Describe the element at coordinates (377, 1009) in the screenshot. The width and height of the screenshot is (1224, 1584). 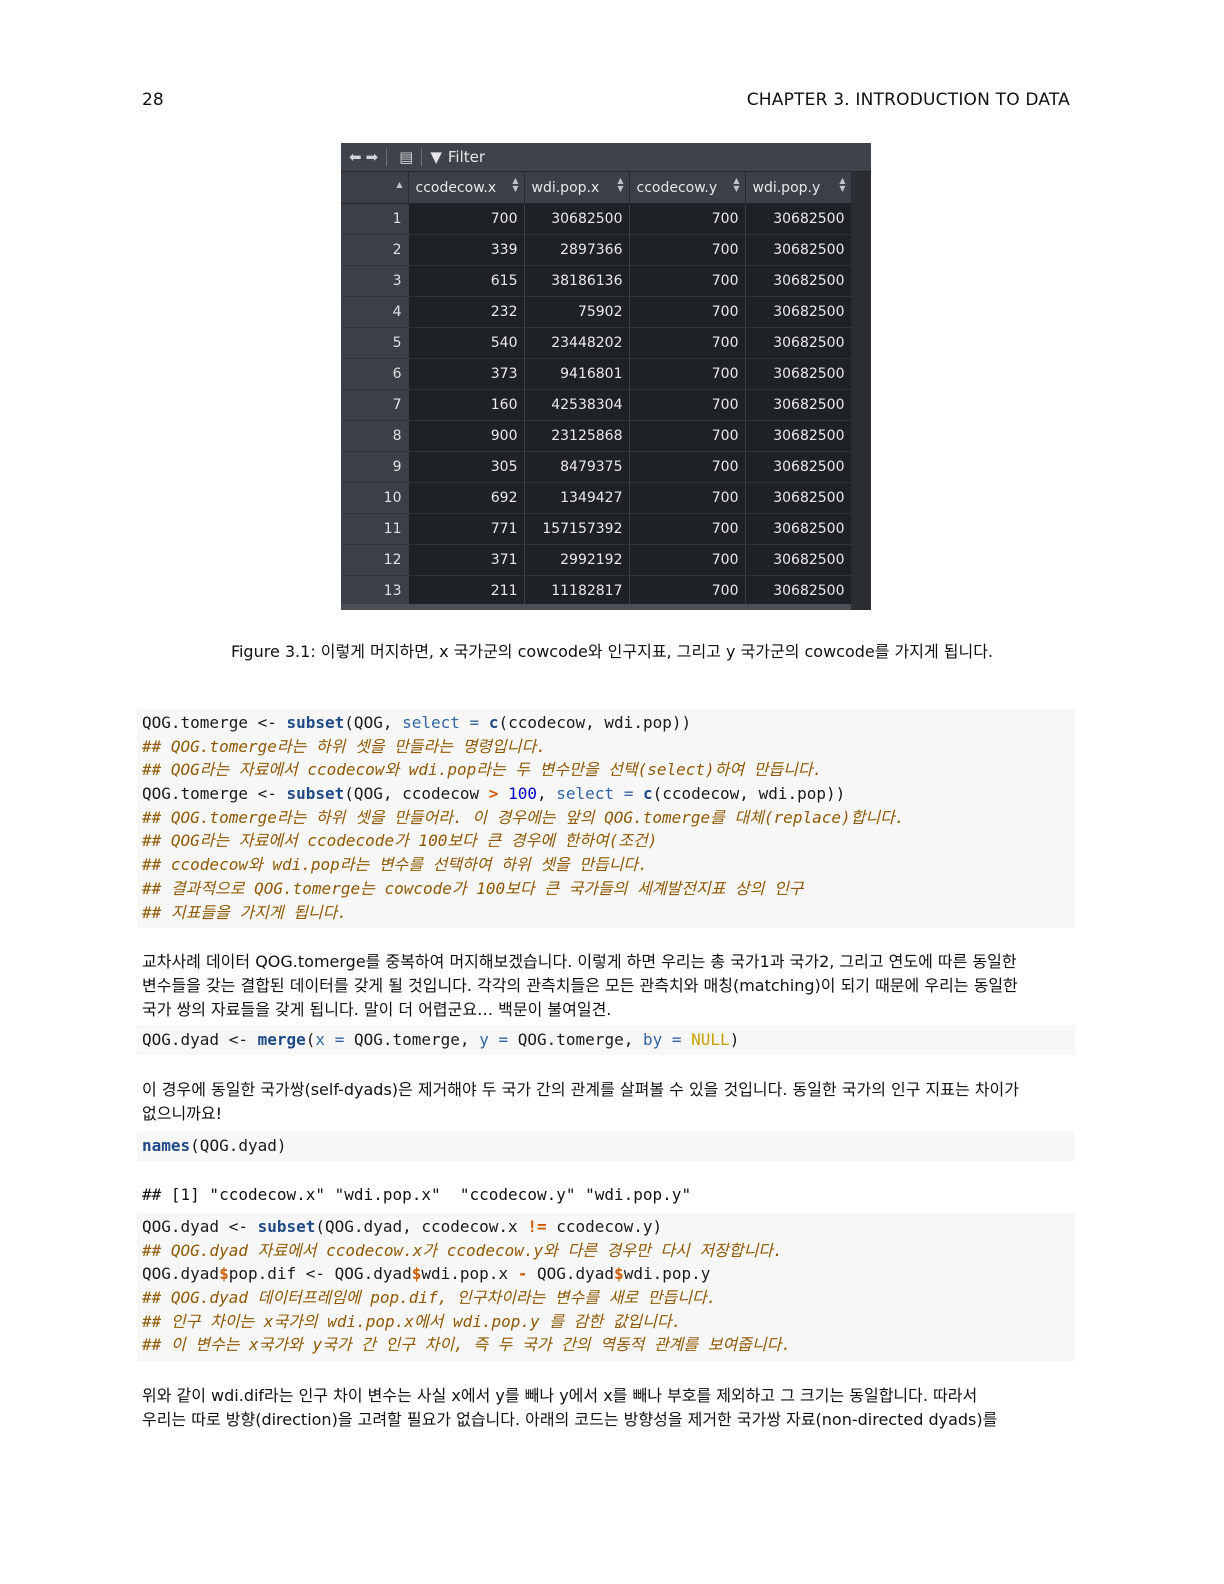
I see `text-line: 국가 쌍의 자료들을 갖게 됩니다. 말이 더 어렵군요… 백문이 불여일견.` at that location.